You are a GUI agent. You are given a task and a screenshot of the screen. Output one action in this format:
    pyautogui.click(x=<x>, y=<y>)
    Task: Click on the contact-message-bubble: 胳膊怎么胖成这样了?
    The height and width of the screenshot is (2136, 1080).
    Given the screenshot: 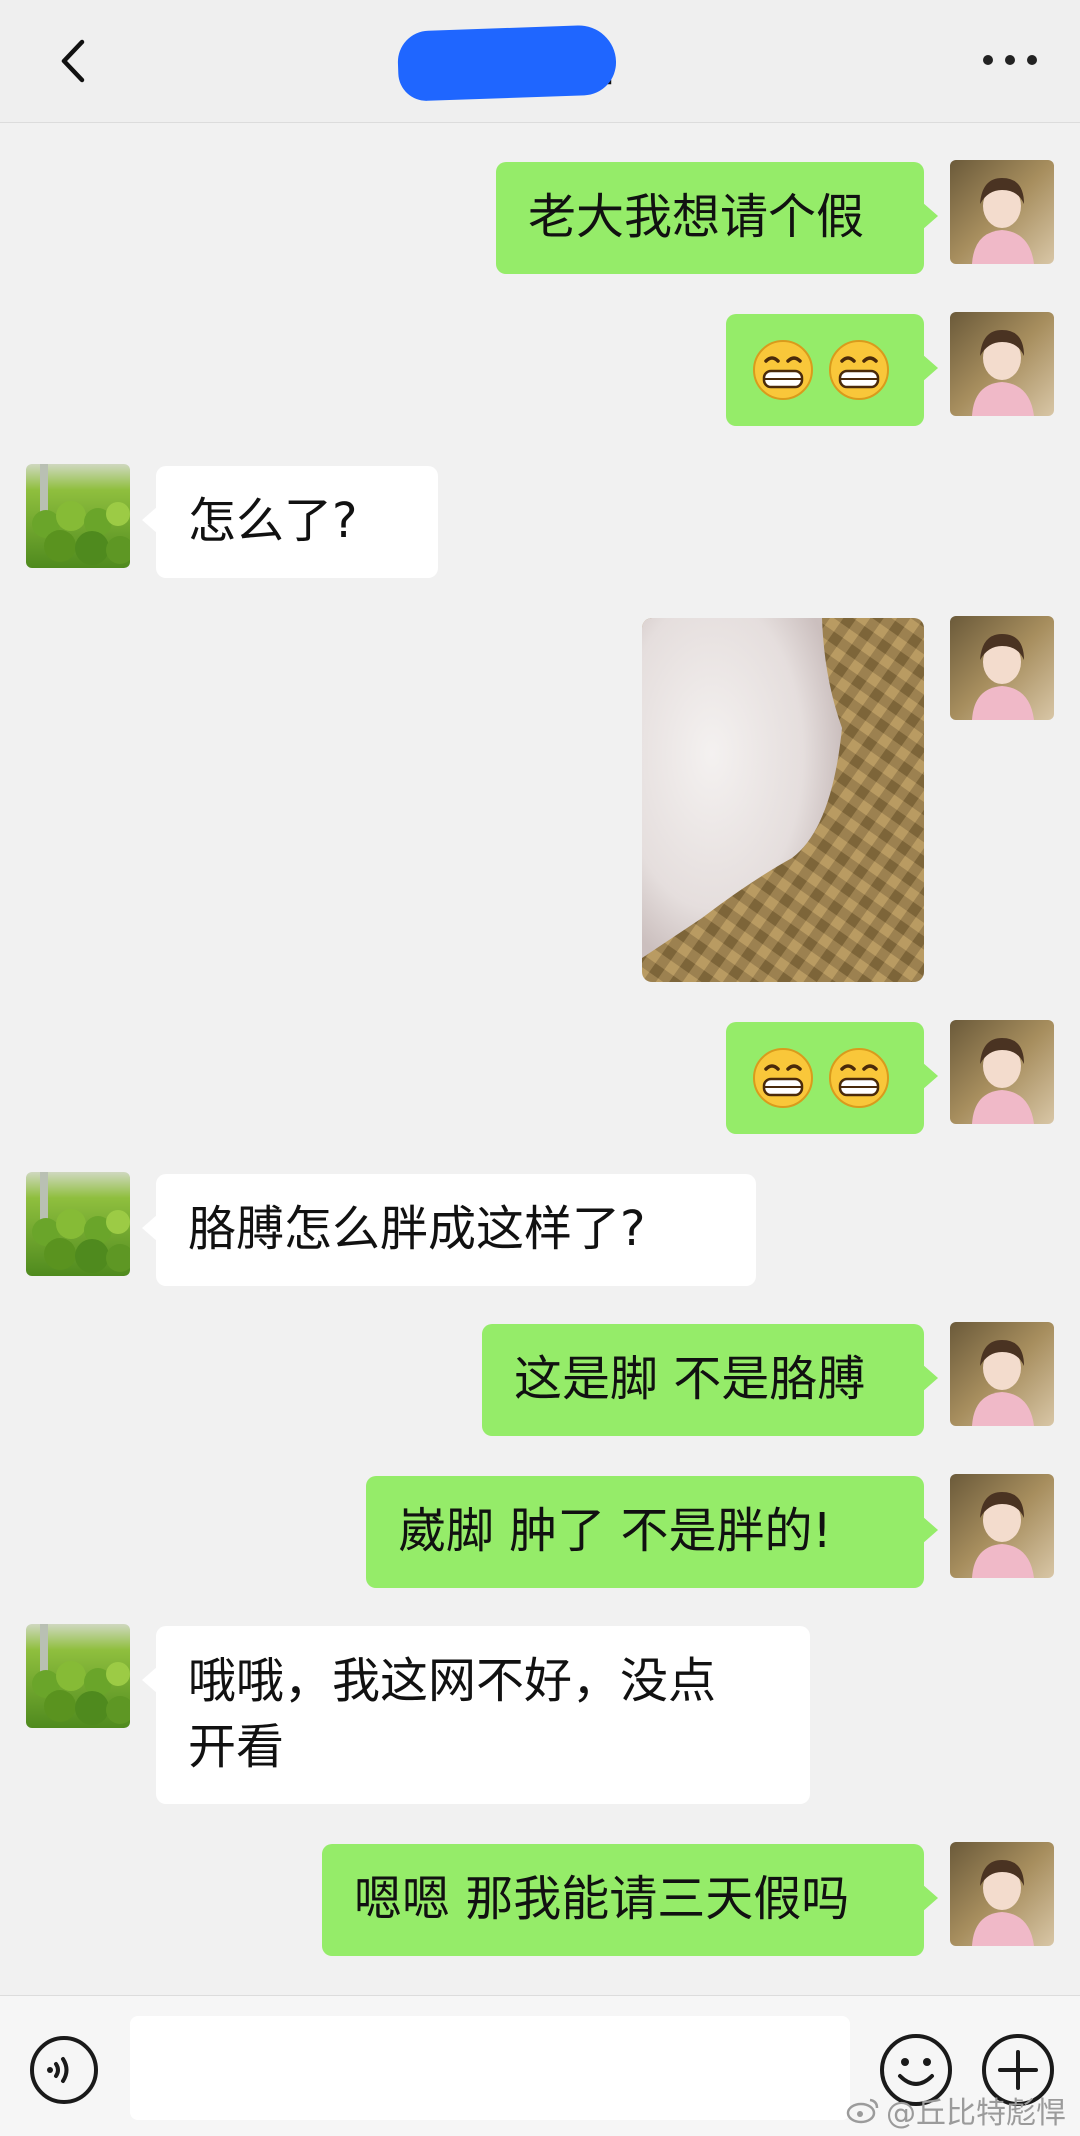 What is the action you would take?
    pyautogui.click(x=449, y=1230)
    